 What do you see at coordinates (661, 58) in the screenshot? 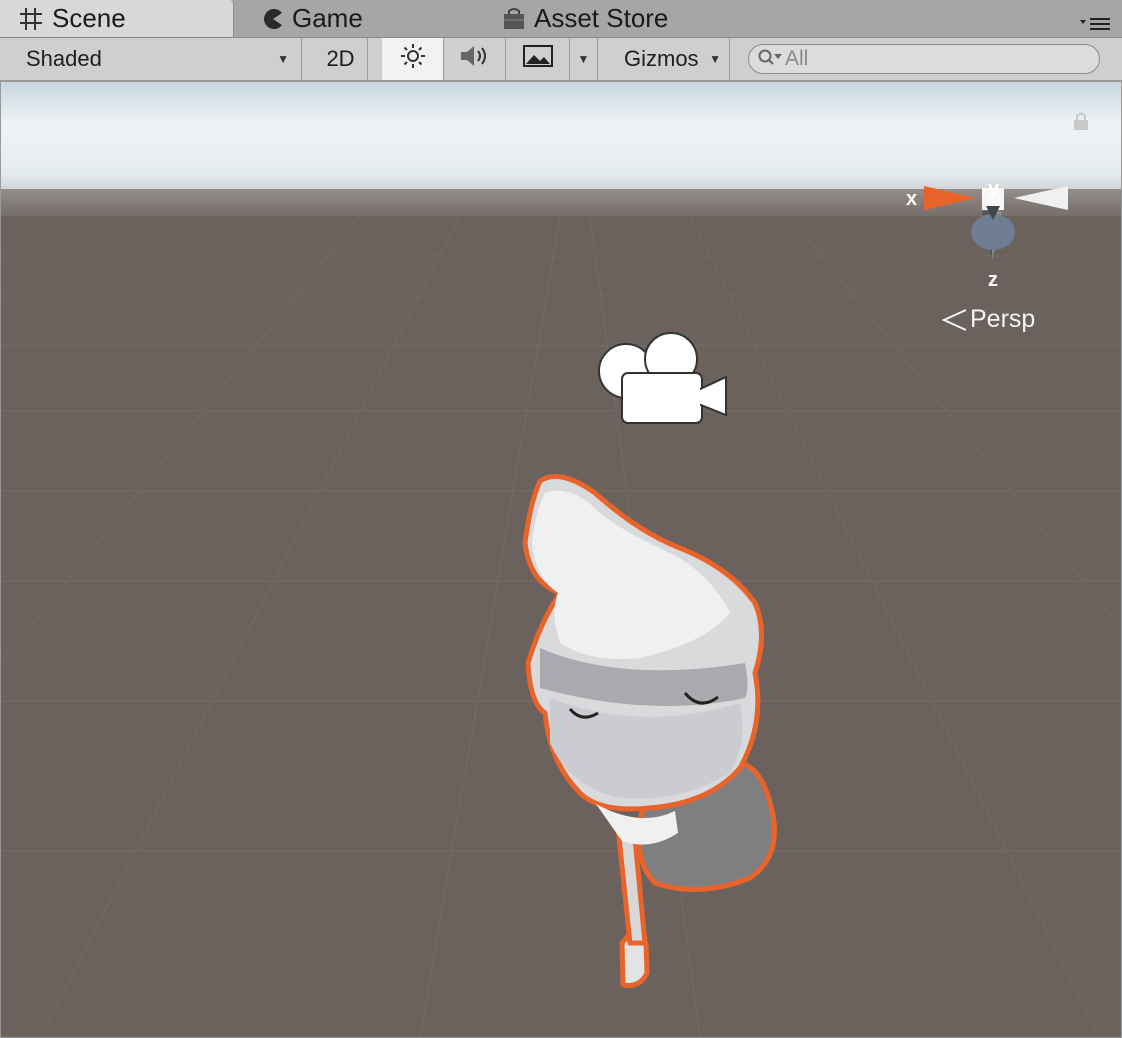
I see `gizmos-label: Gizmos` at bounding box center [661, 58].